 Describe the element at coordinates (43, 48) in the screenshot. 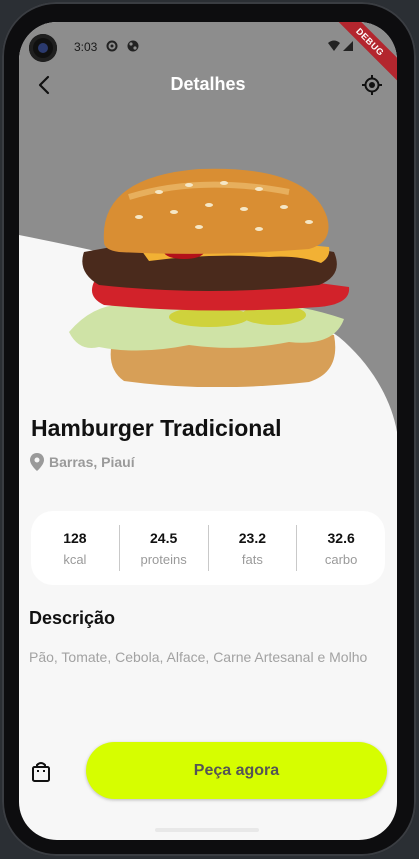

I see `front-camera` at that location.